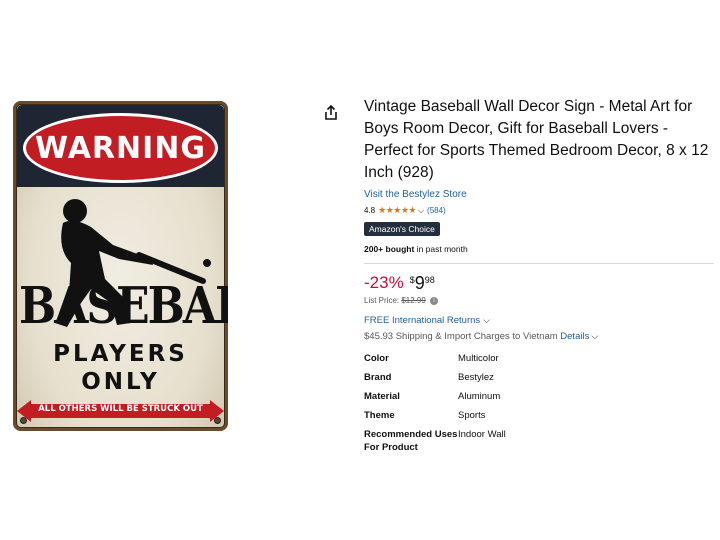 Image resolution: width=720 pixels, height=540 pixels. What do you see at coordinates (540, 396) in the screenshot?
I see `spec-row: Material Aluminum` at bounding box center [540, 396].